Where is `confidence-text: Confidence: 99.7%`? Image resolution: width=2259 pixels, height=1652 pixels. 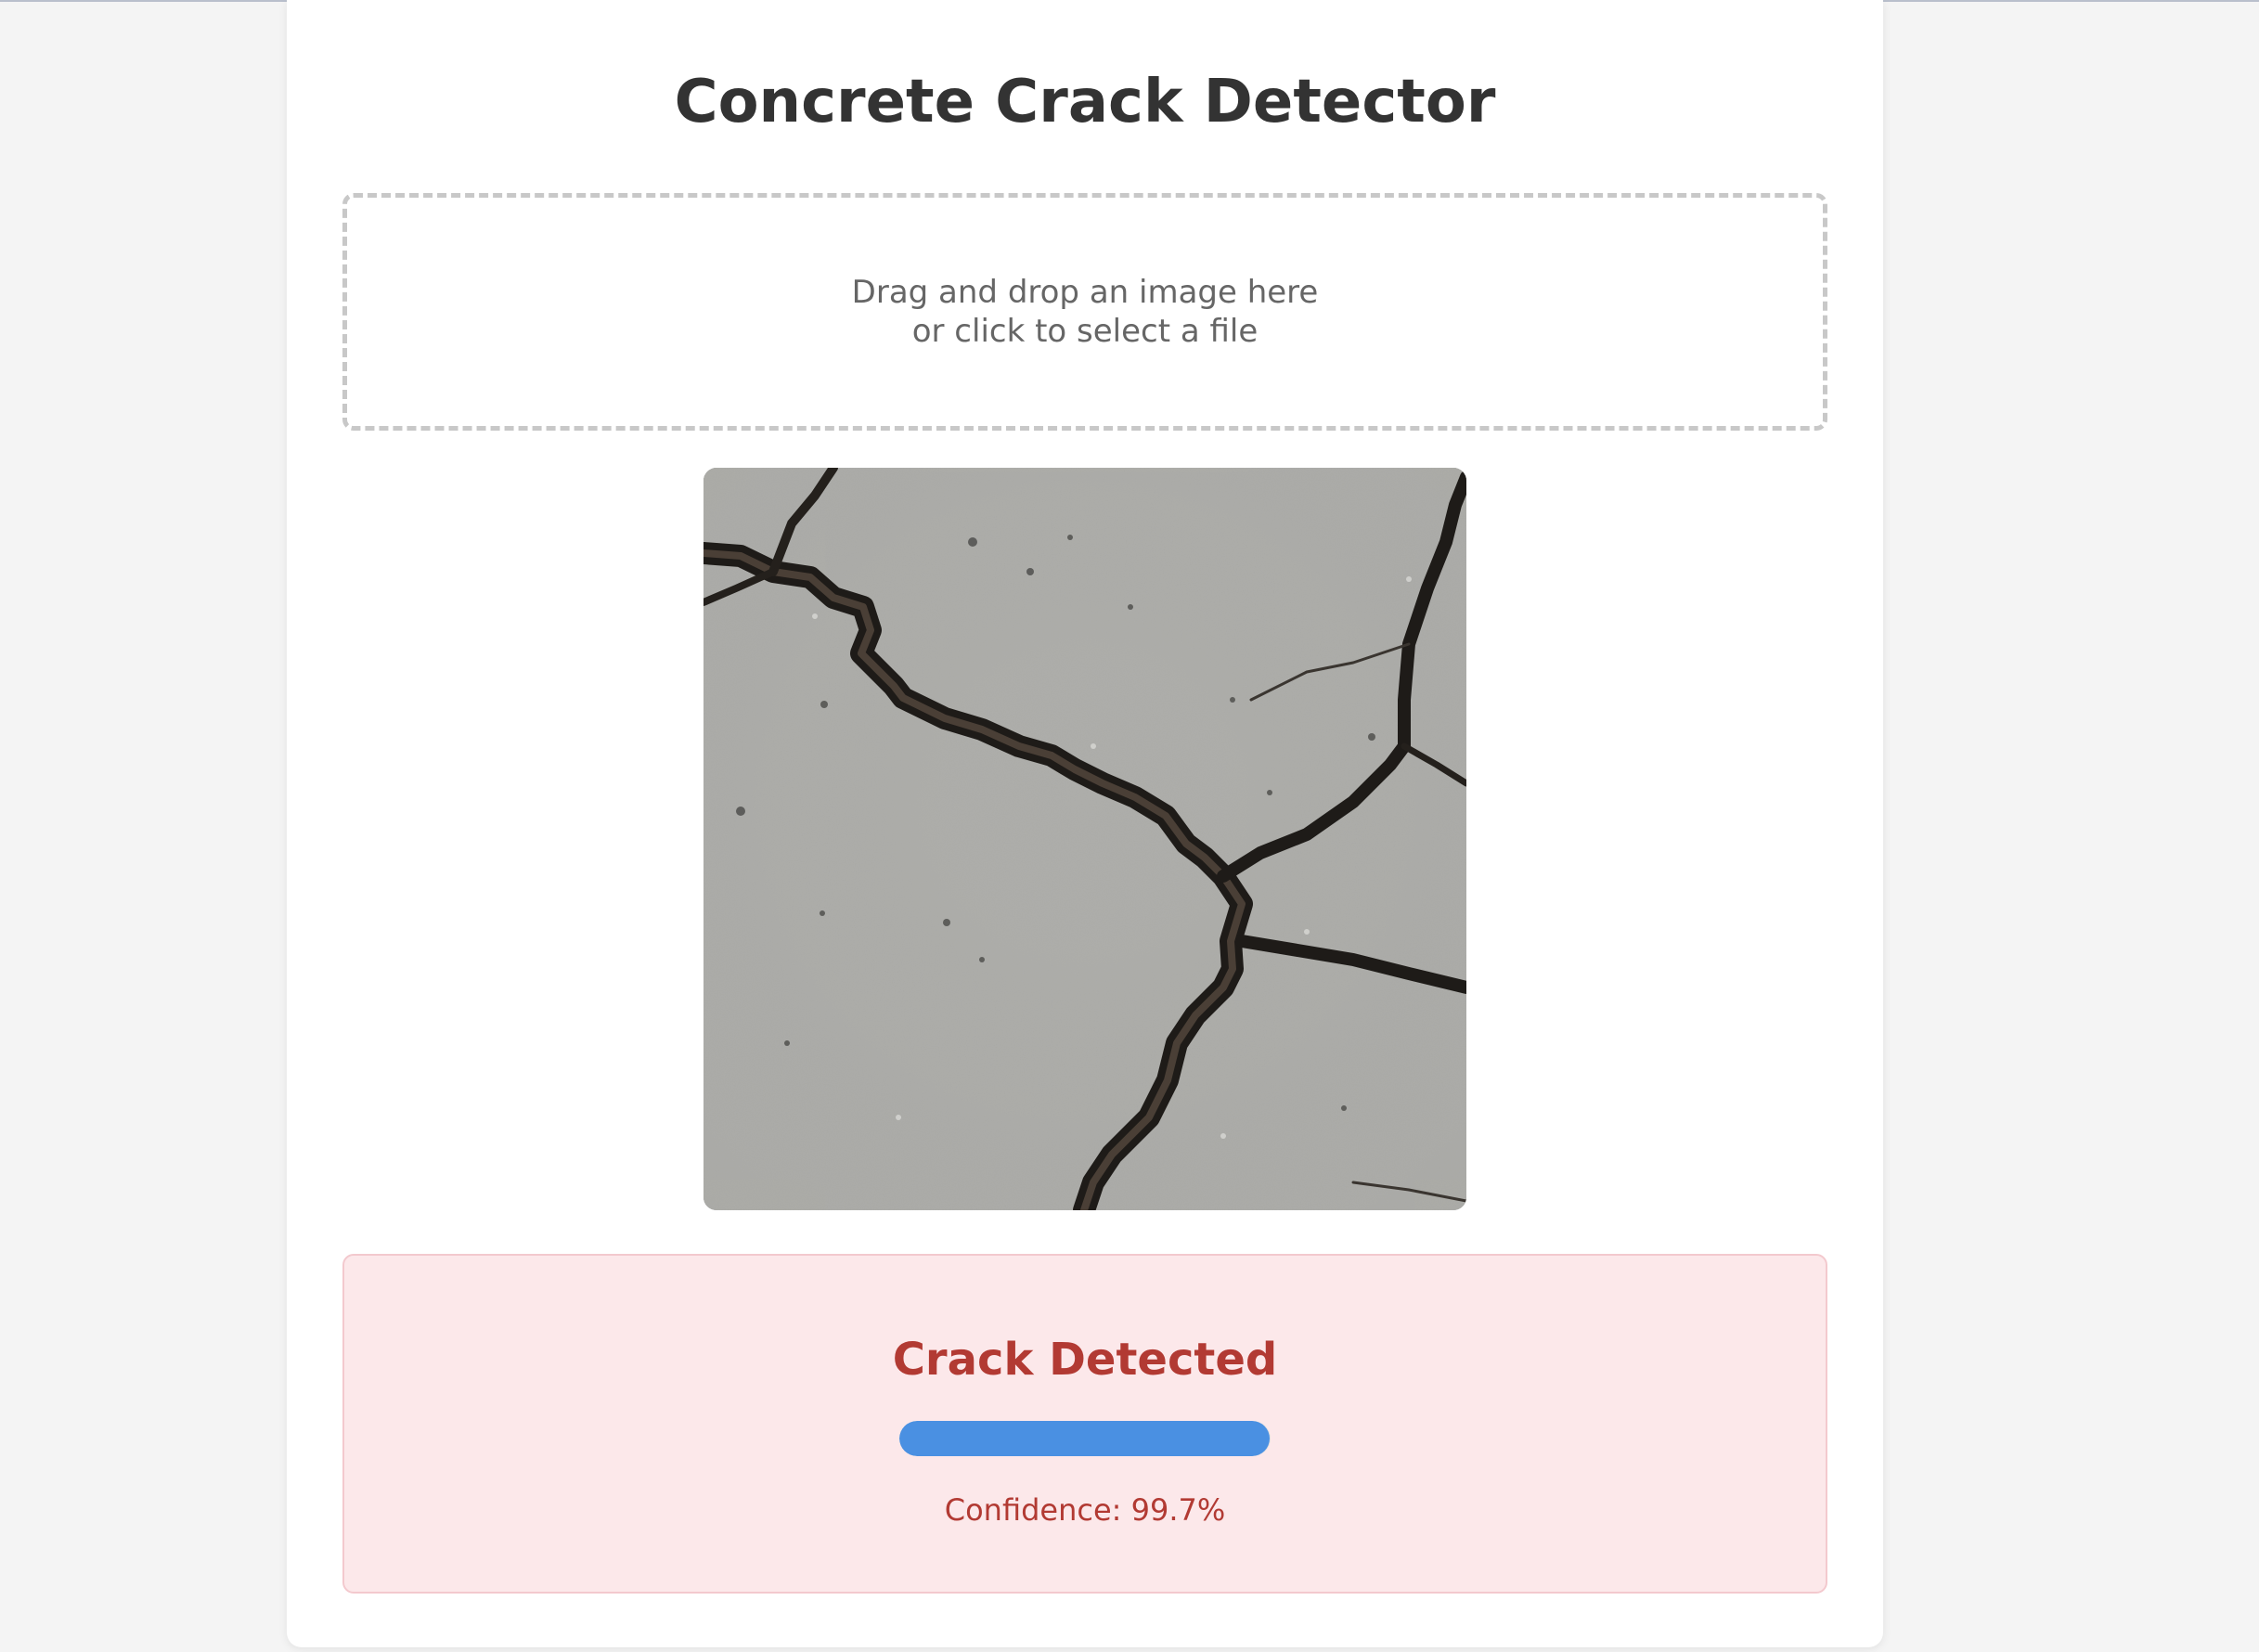
confidence-text: Confidence: 99.7% is located at coordinates (1085, 1510).